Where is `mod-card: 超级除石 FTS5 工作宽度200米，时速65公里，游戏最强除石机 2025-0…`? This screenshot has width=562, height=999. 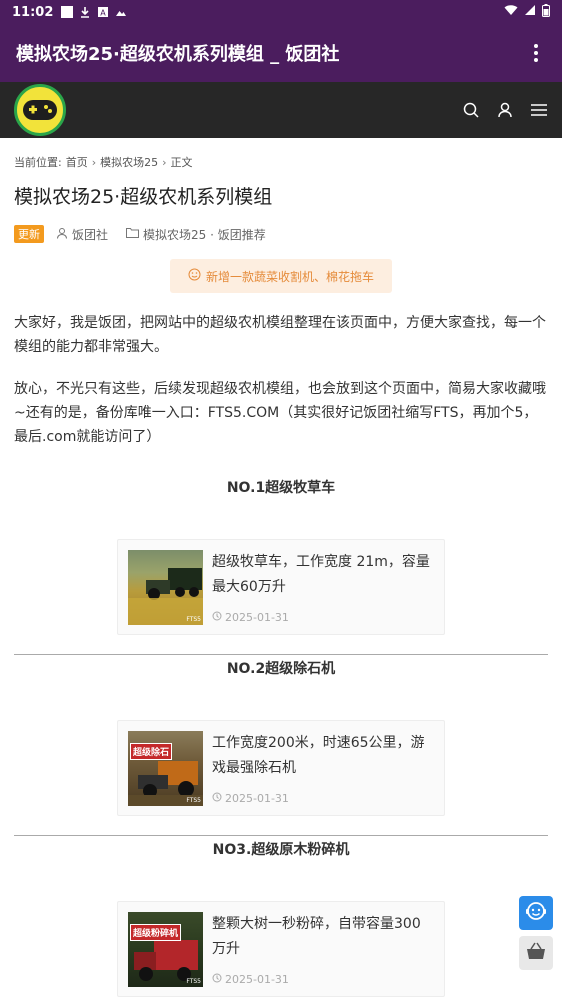
mod-card: 超级除石 FTS5 工作宽度200米，时速65公里，游戏最强除石机 2025-0… is located at coordinates (281, 768).